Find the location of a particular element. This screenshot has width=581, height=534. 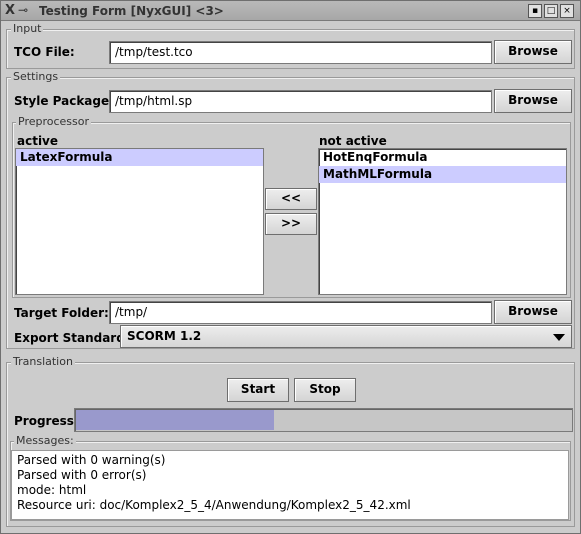

target-folder-field: /tmp/ is located at coordinates (300, 312).